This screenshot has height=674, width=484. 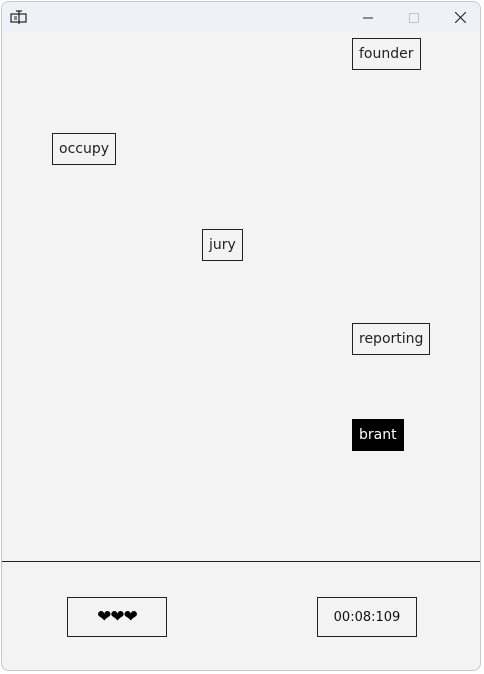 I want to click on maximize-button, so click(x=414, y=17).